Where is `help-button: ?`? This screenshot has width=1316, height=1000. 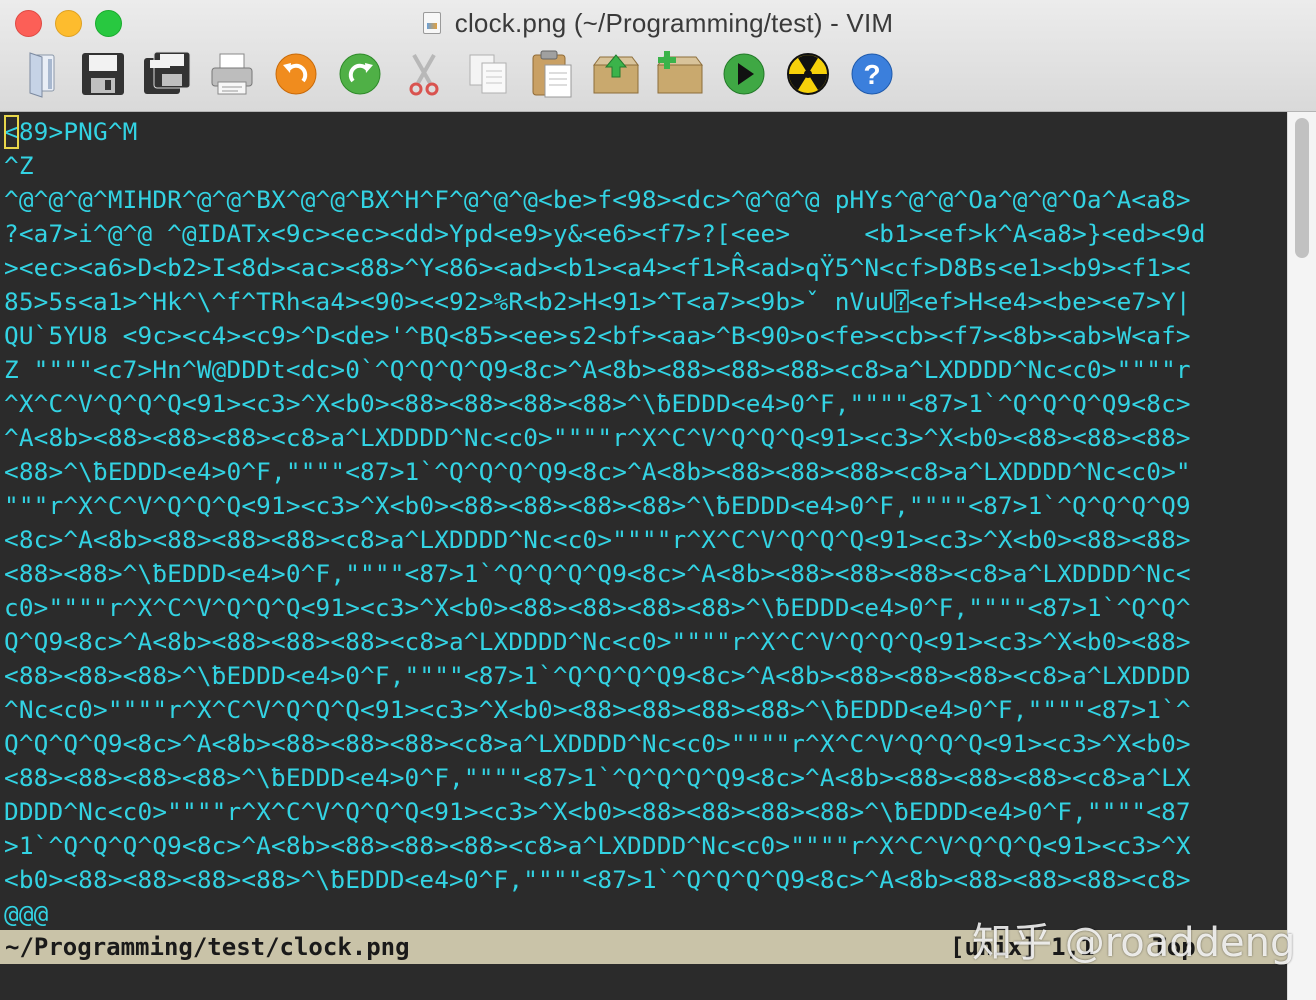 help-button: ? is located at coordinates (872, 74).